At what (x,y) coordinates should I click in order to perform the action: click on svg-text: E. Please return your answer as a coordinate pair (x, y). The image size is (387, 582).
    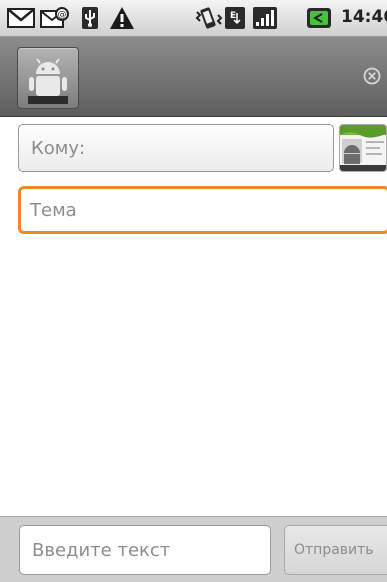
    Looking at the image, I should click on (233, 16).